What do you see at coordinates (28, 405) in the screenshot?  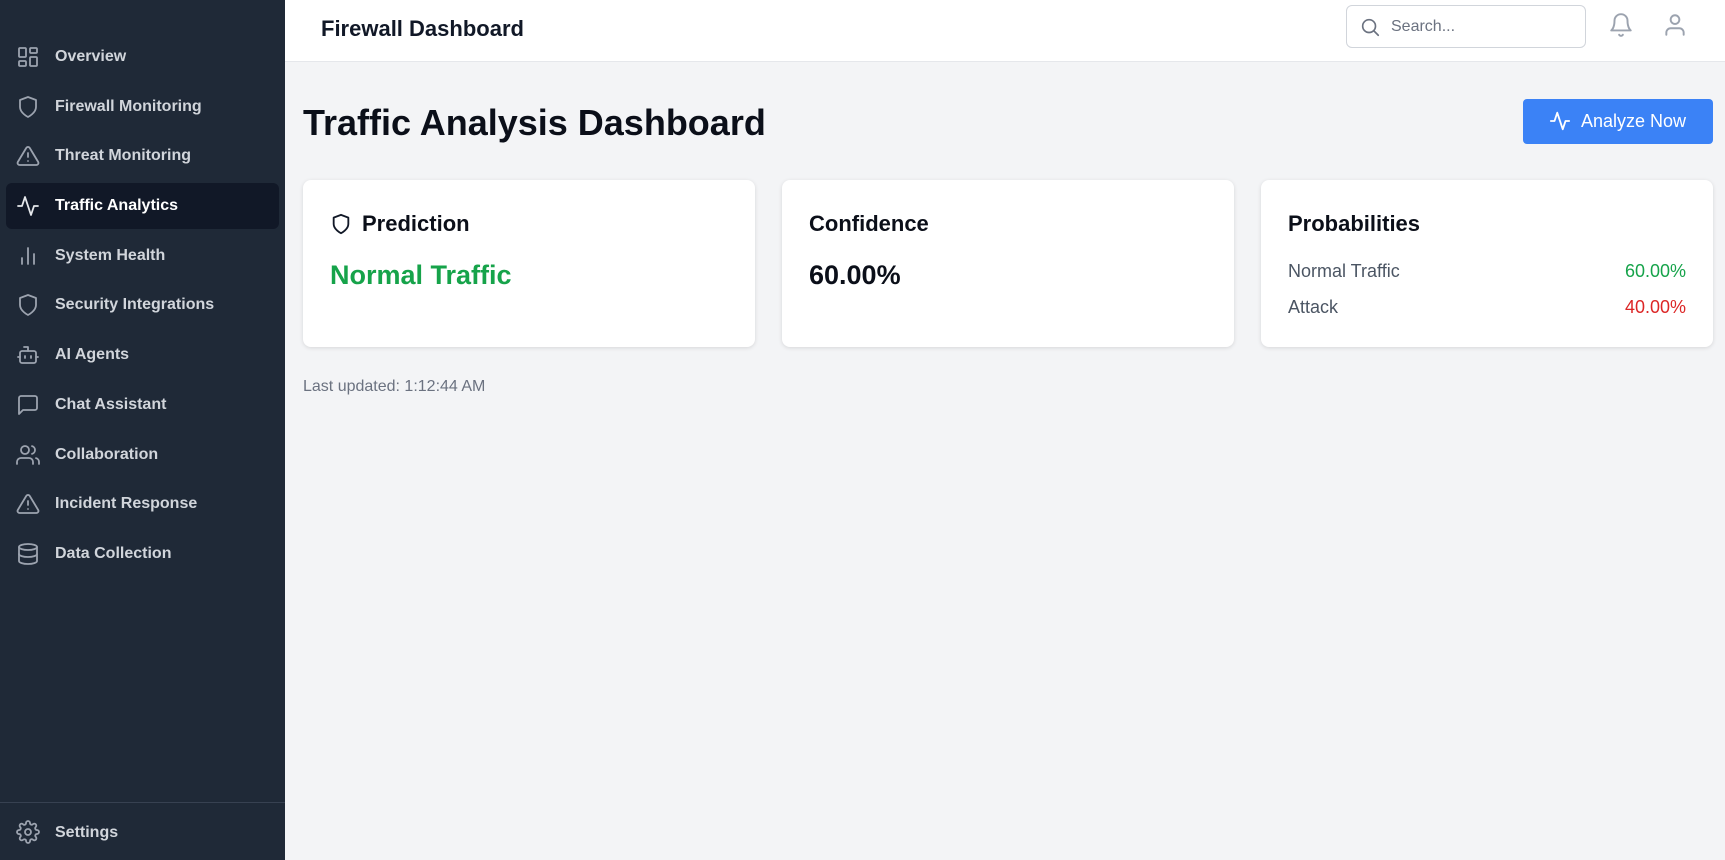 I see `message-square-icon` at bounding box center [28, 405].